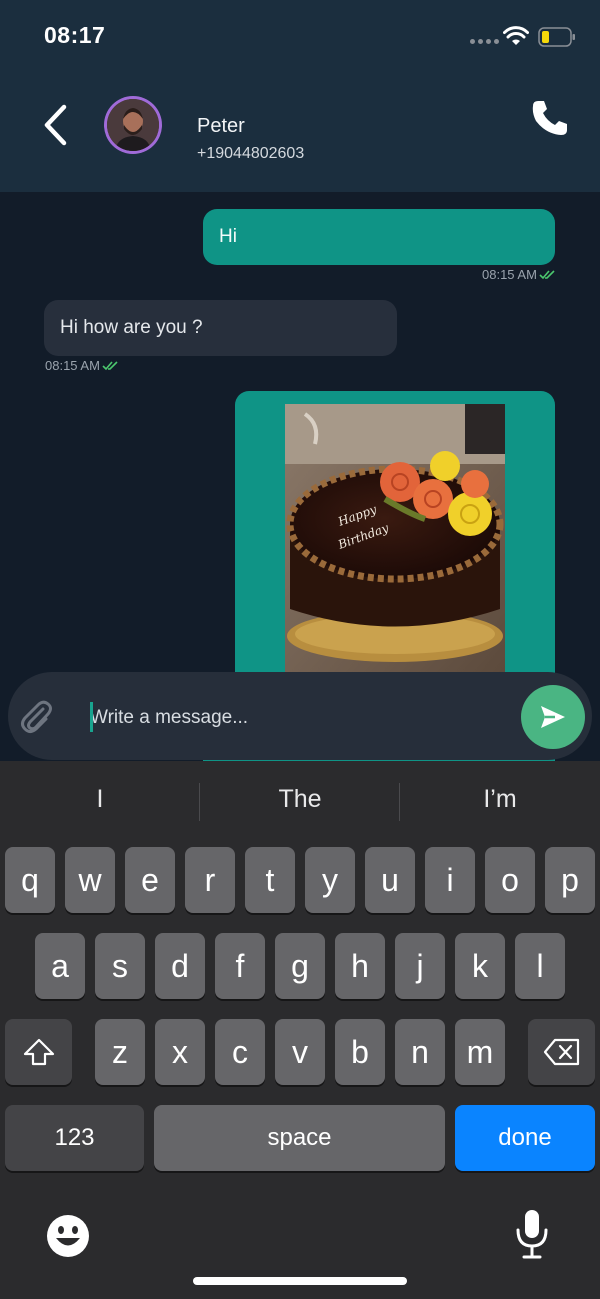 The image size is (600, 1299). What do you see at coordinates (510, 880) in the screenshot?
I see `key-o: o` at bounding box center [510, 880].